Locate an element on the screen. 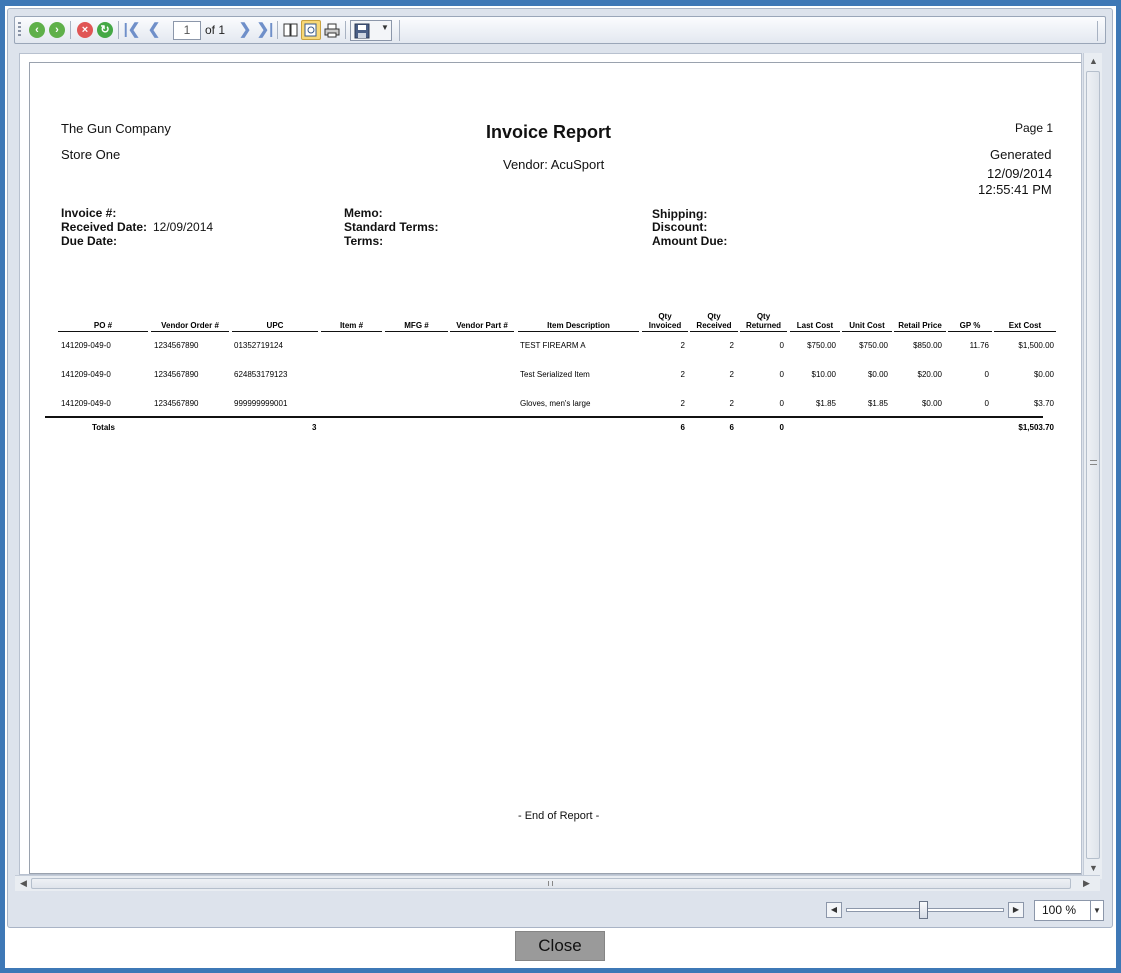 This screenshot has height=973, width=1121. zoom-select: 100 % ▼ is located at coordinates (1069, 910).